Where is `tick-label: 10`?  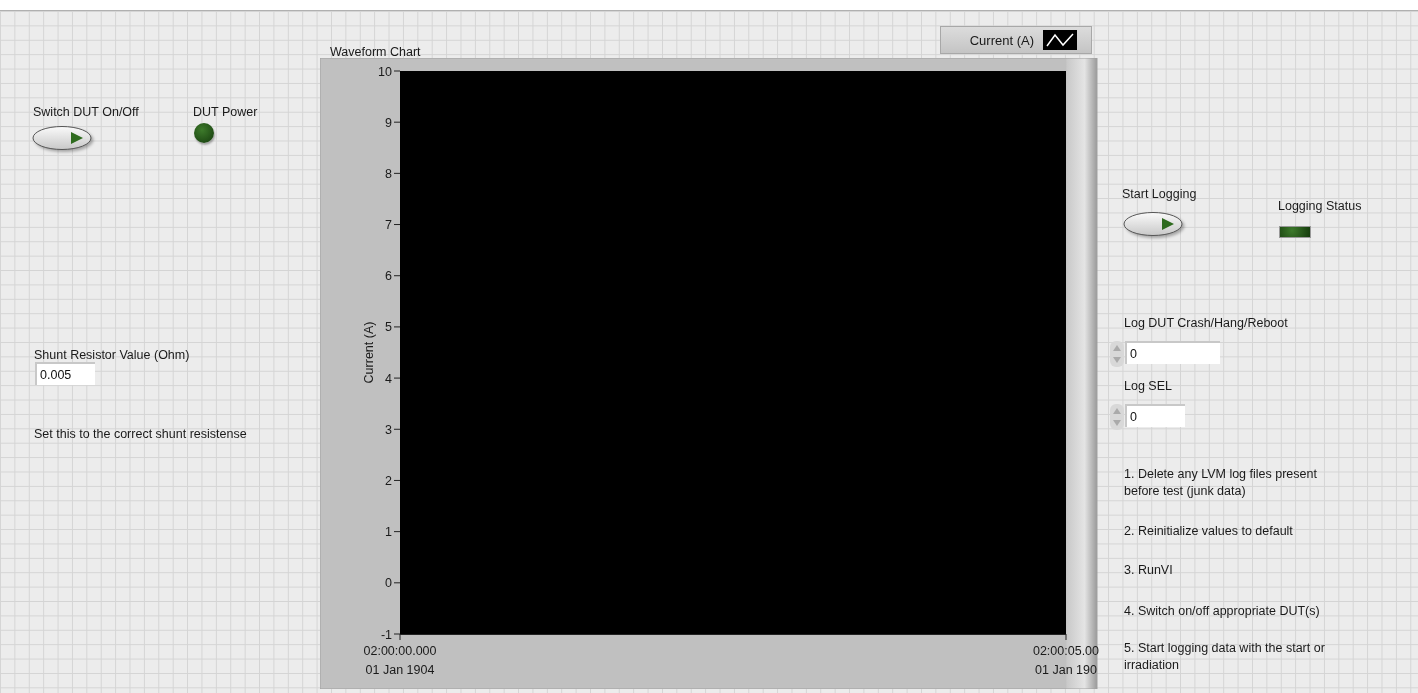
tick-label: 10 is located at coordinates (385, 71).